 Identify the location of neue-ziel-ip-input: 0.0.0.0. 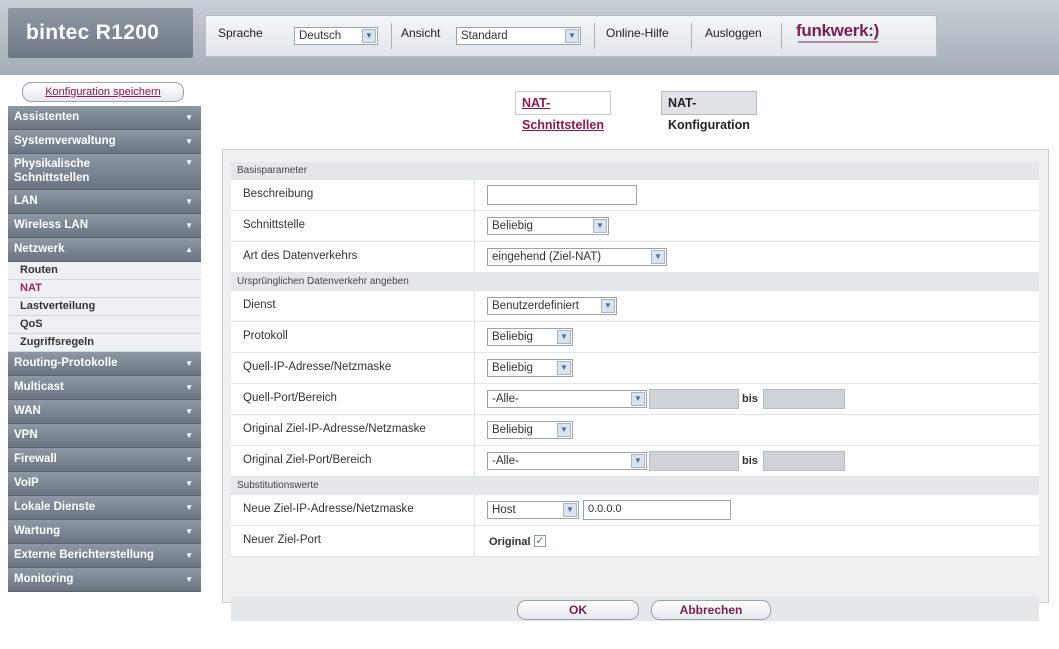
(657, 510).